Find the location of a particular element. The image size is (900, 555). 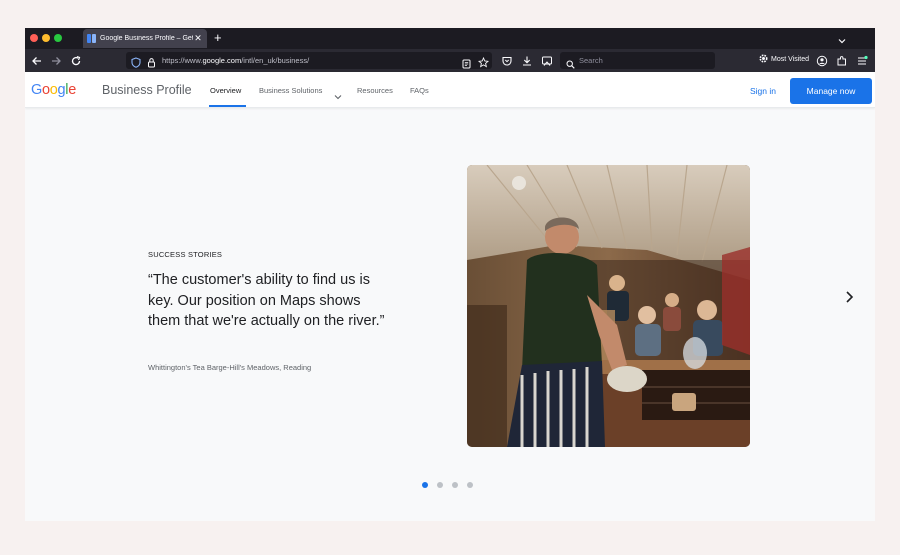

manage-now-button: Manage now is located at coordinates (831, 91).